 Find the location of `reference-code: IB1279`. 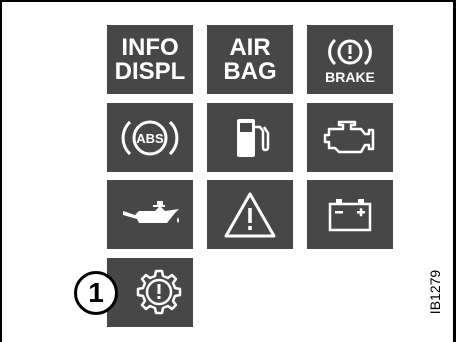

reference-code: IB1279 is located at coordinates (435, 292).